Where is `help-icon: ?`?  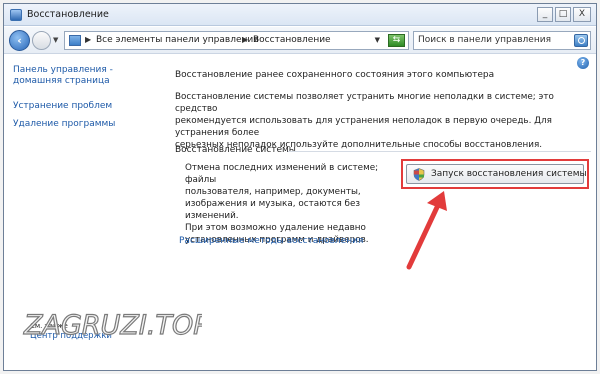 help-icon: ? is located at coordinates (583, 63).